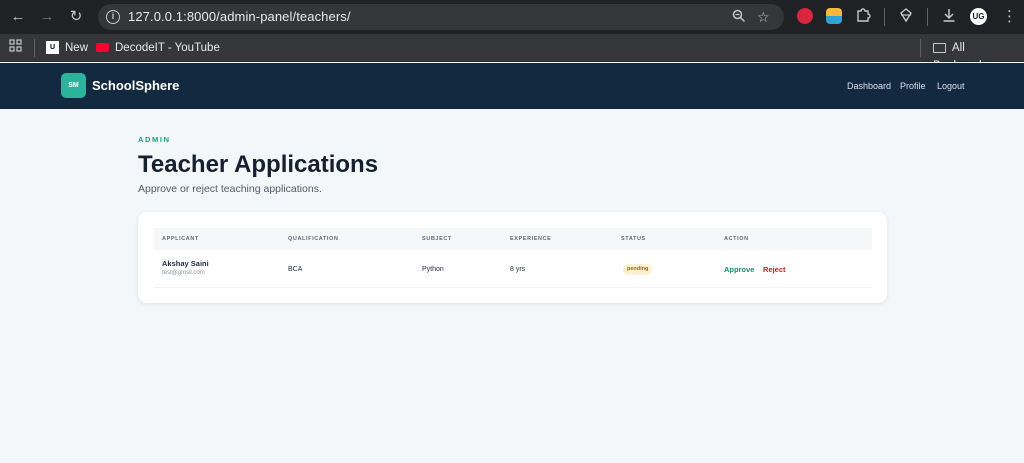  Describe the element at coordinates (863, 18) in the screenshot. I see `extensions-puzzle-icon` at that location.